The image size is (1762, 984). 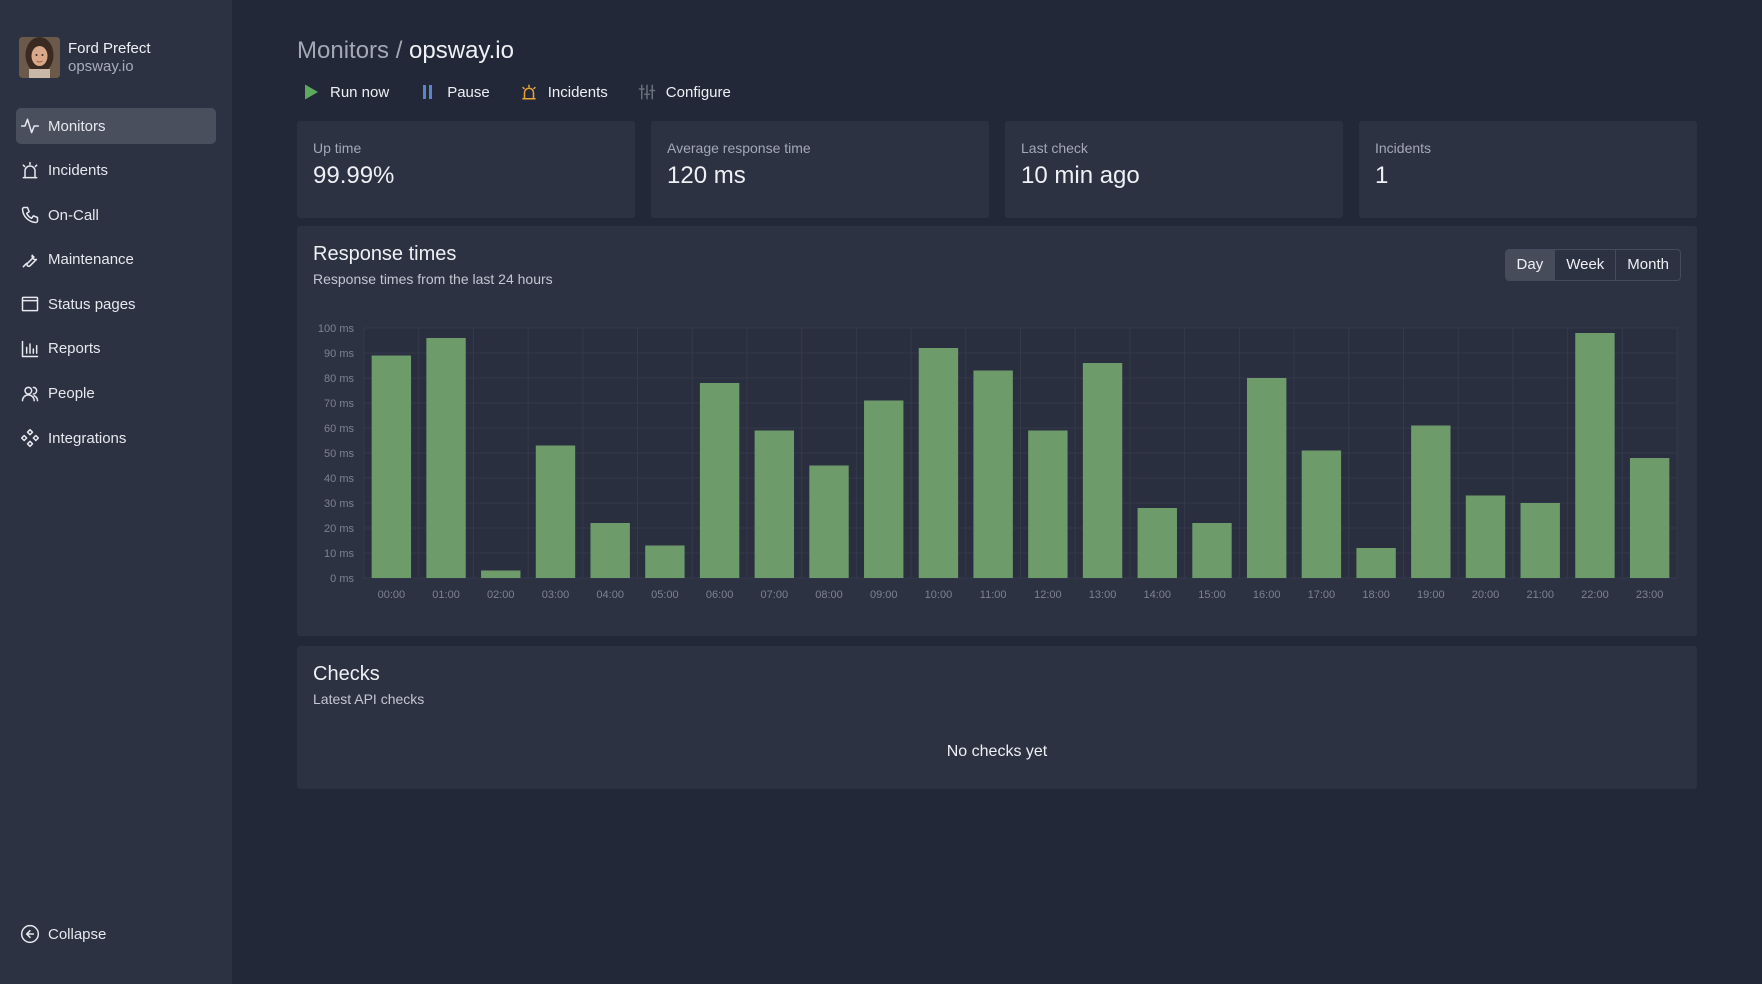 What do you see at coordinates (468, 92) in the screenshot?
I see `pause-label: Pause` at bounding box center [468, 92].